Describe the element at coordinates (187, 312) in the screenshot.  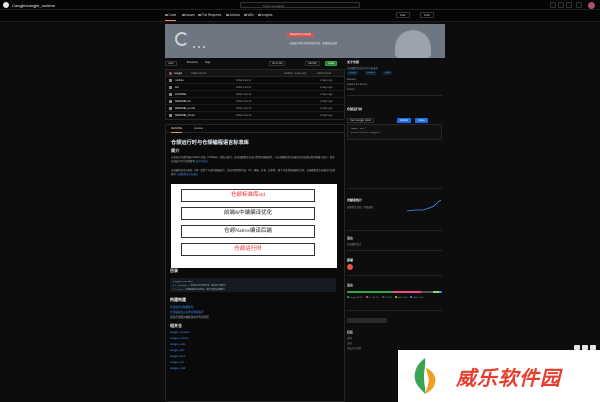
I see `build-link: 仓颉编程语言标准库构建指导` at that location.